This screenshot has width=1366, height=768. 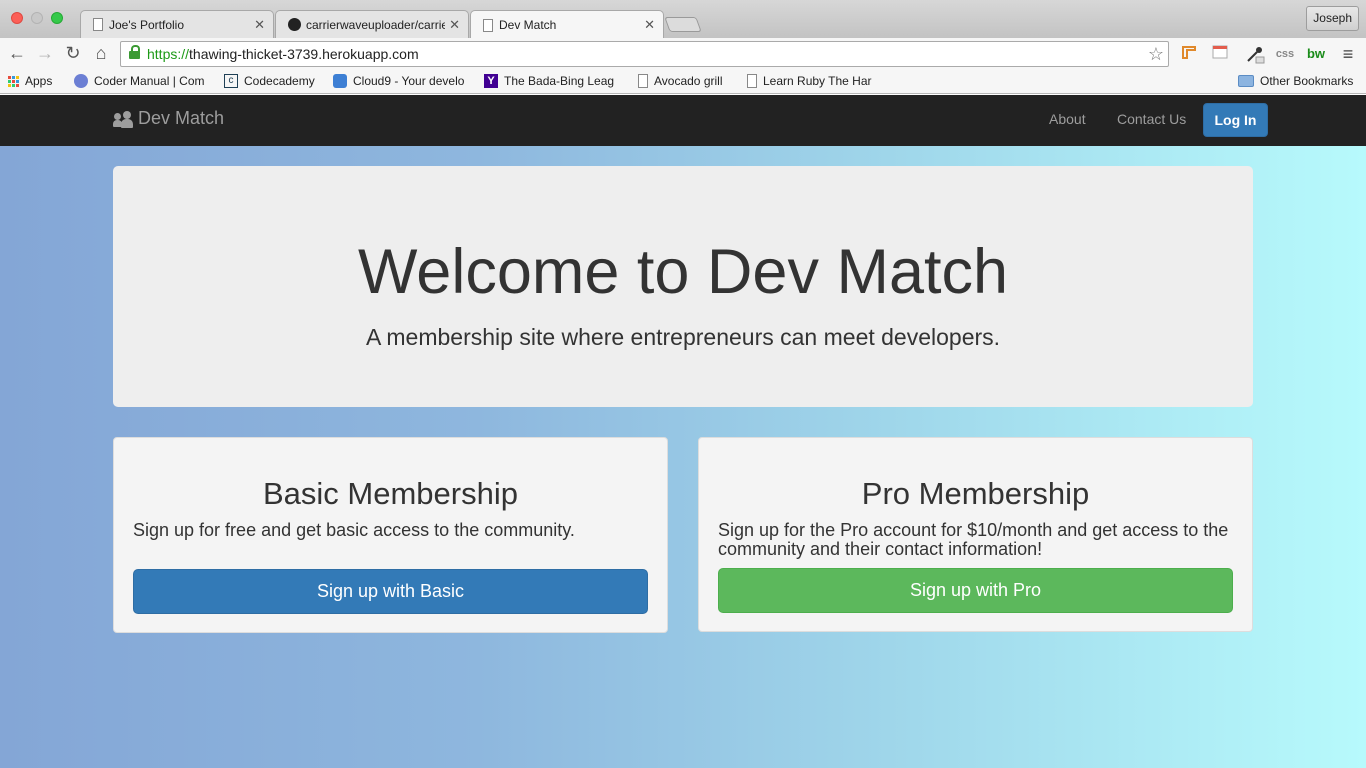 I want to click on signup-pro-button: Sign up with Pro, so click(x=975, y=590).